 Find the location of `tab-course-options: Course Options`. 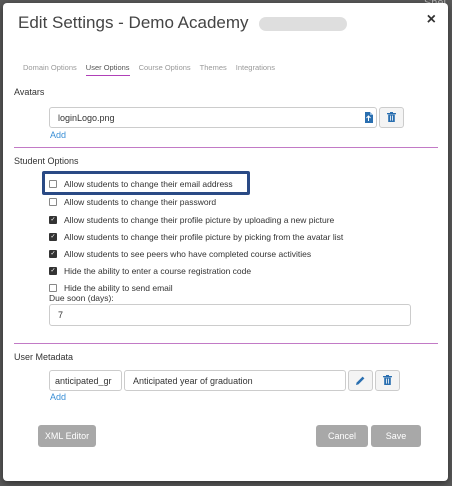

tab-course-options: Course Options is located at coordinates (165, 69).